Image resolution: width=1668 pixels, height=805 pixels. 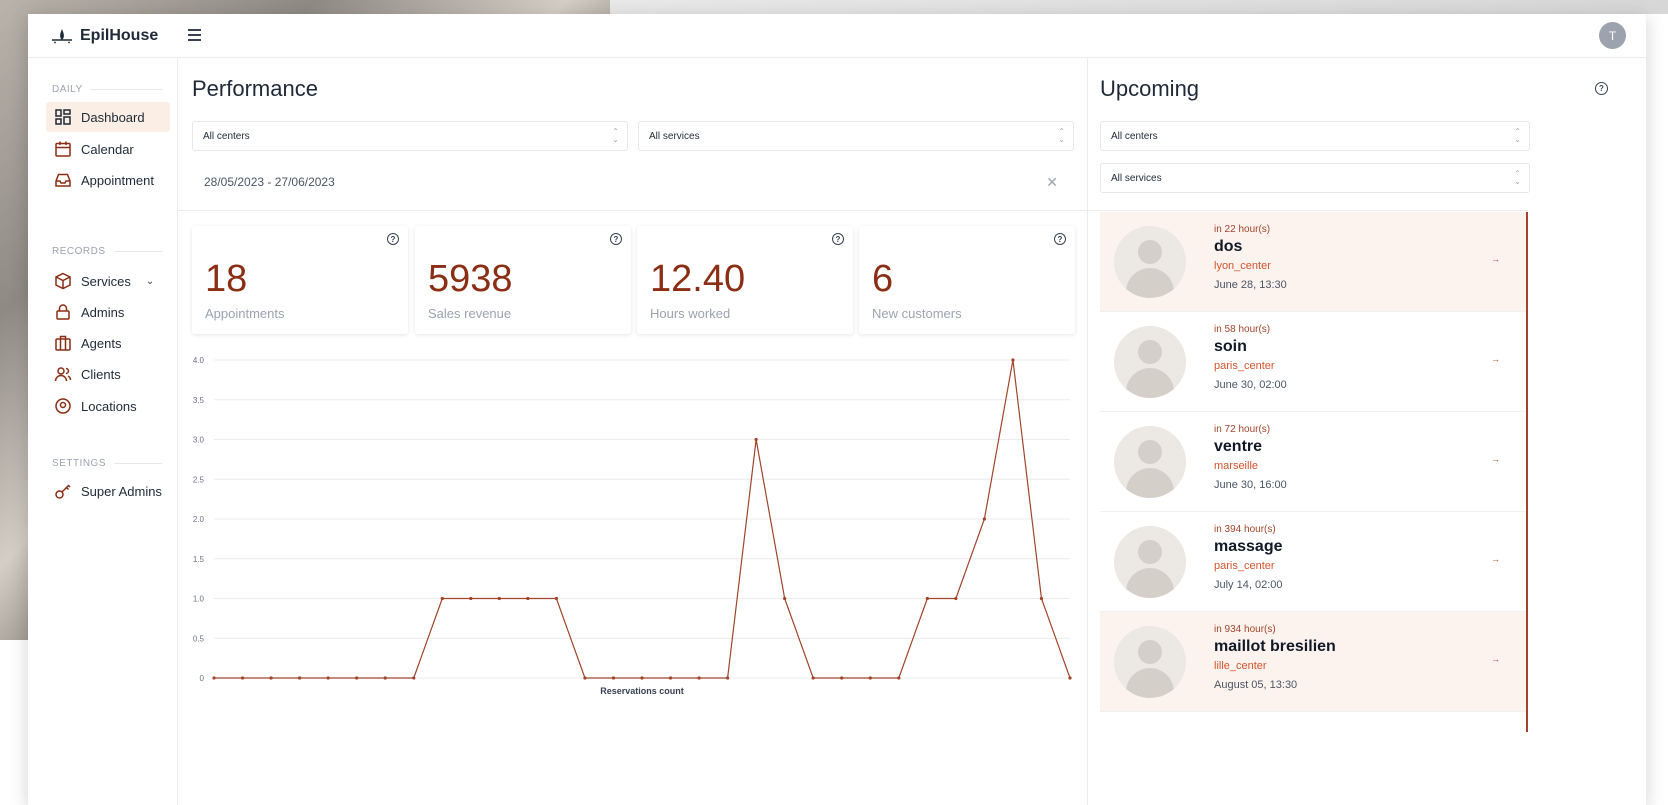 I want to click on upcoming-service-name: massage, so click(x=1248, y=546).